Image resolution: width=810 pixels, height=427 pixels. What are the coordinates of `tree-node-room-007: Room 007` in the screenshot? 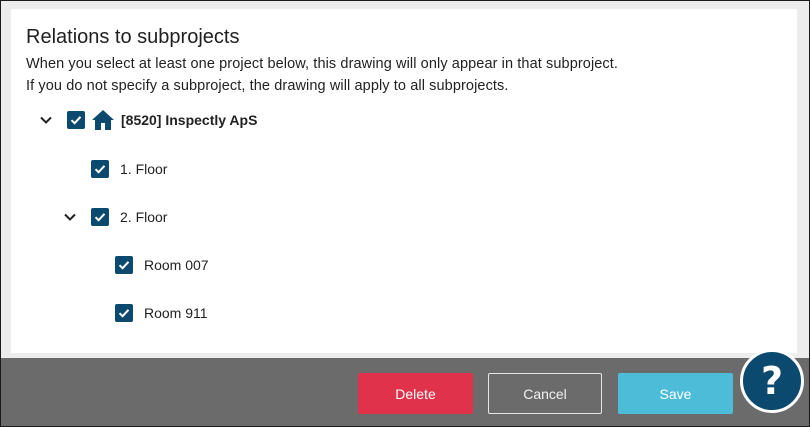 It's located at (162, 265).